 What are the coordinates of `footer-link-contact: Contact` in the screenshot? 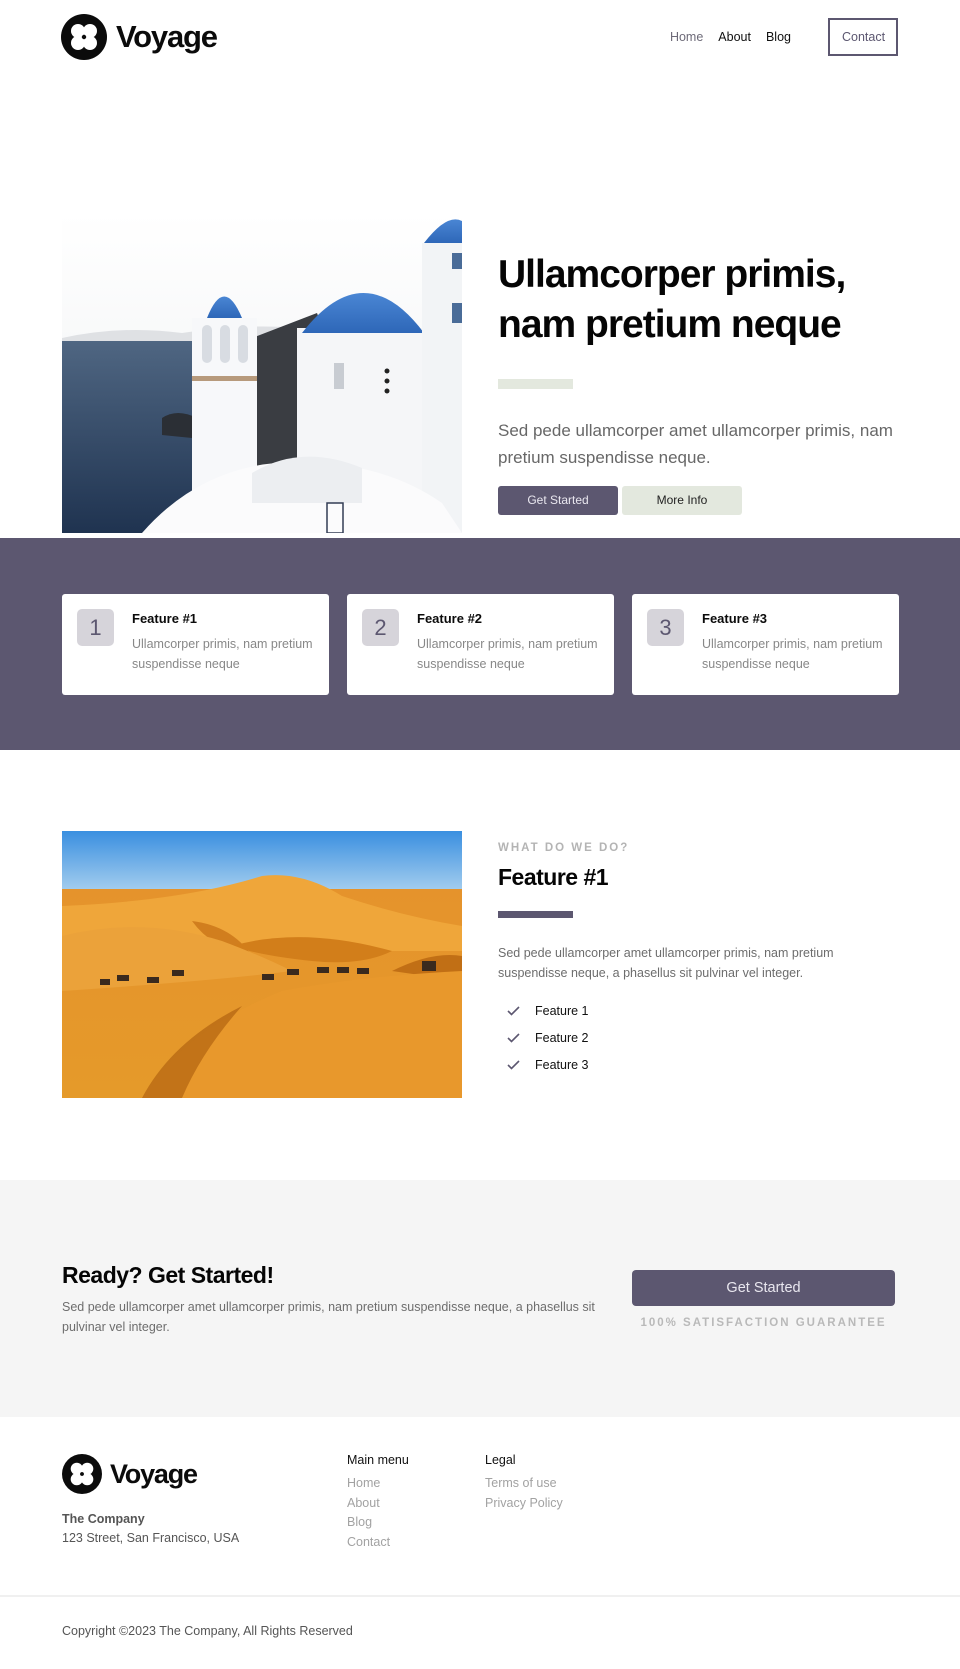 It's located at (378, 1543).